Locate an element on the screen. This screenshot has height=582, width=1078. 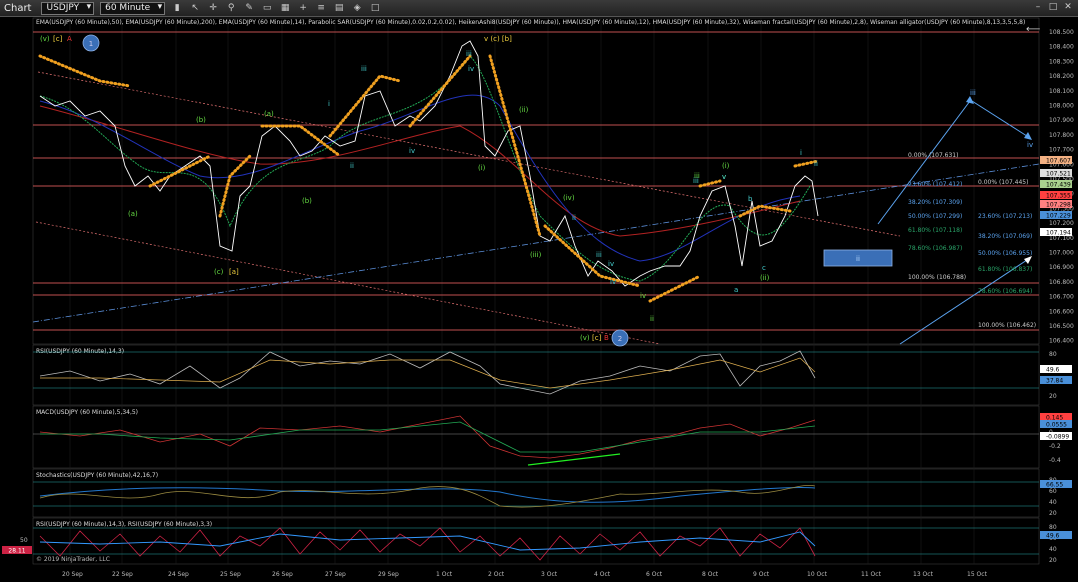
rsi2-axis: 80604020 is located at coordinates (1053, 544).